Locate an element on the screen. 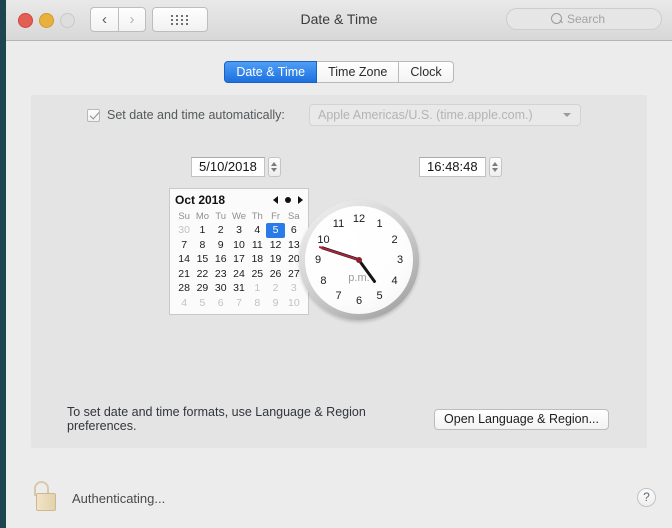 The width and height of the screenshot is (672, 528). unlocked-padlock-icon is located at coordinates (46, 496).